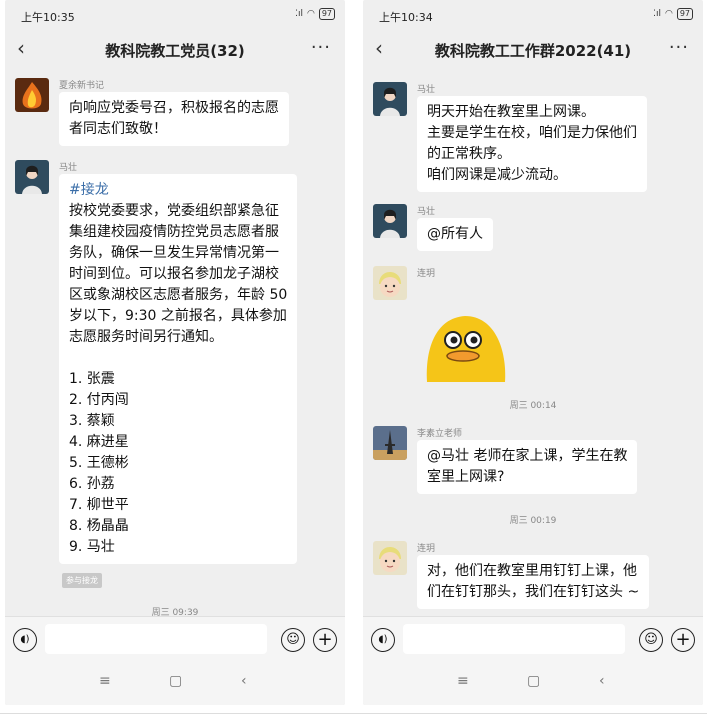 The width and height of the screenshot is (707, 719). I want to click on signup-entry: 5. 王德彬, so click(99, 463).